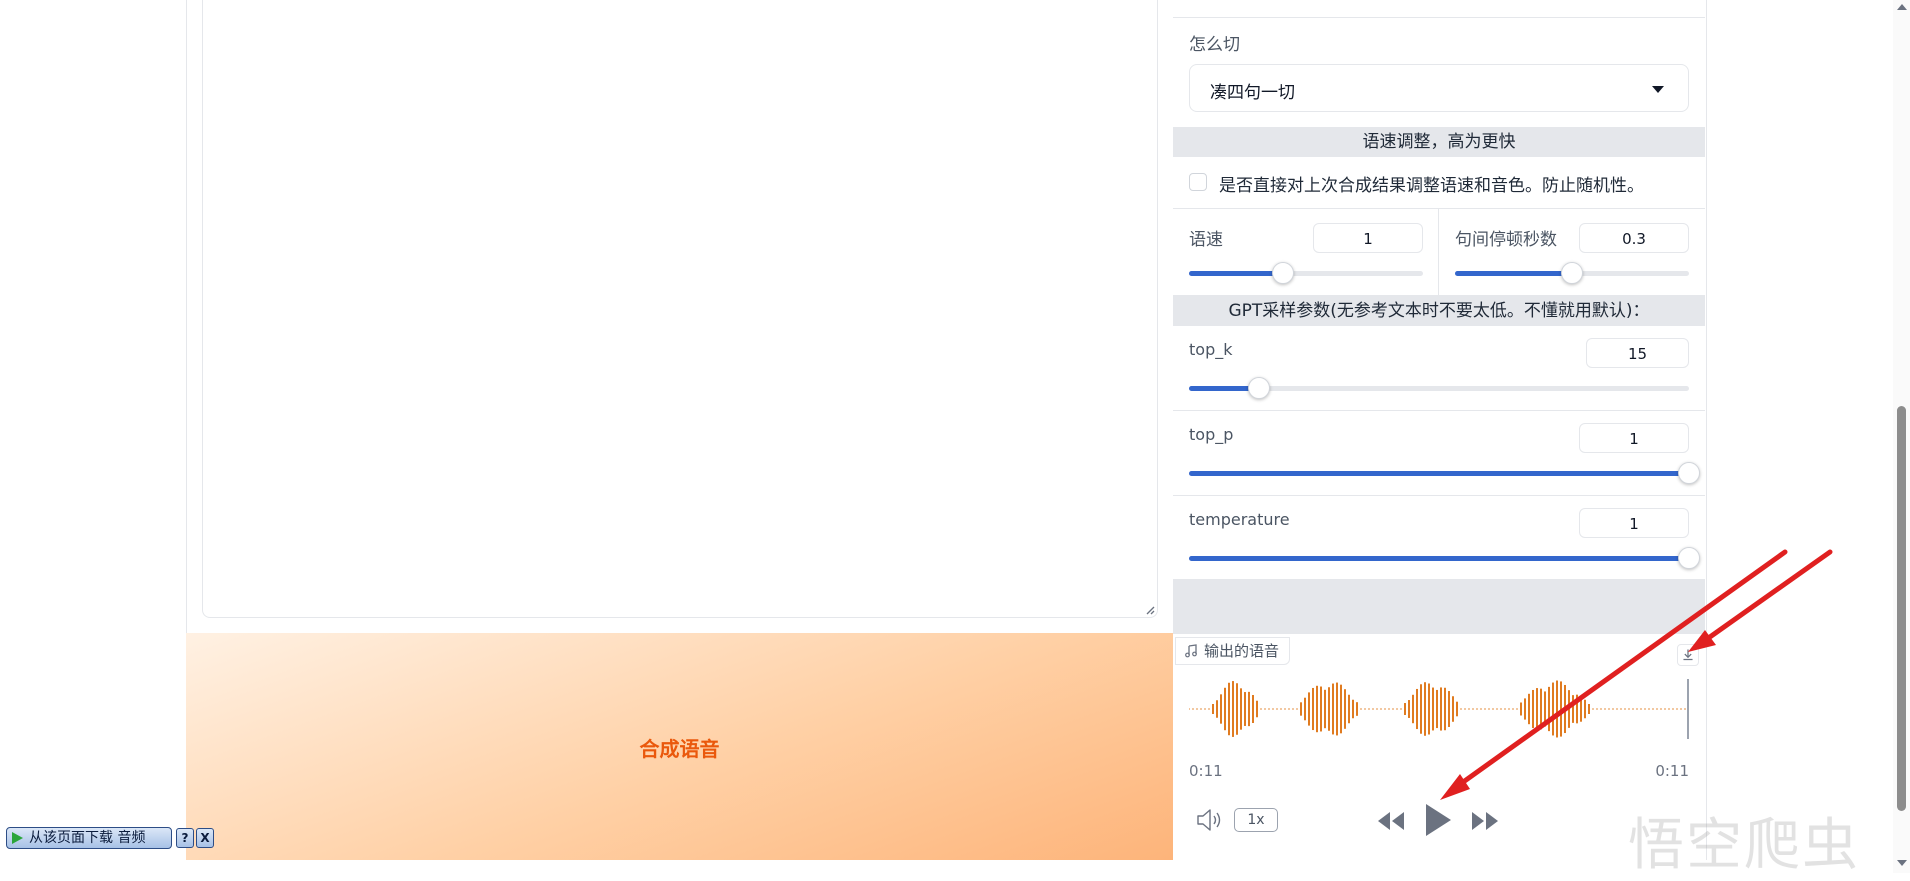 The image size is (1910, 881). What do you see at coordinates (1902, 7) in the screenshot?
I see `scroll-up-arrow-icon` at bounding box center [1902, 7].